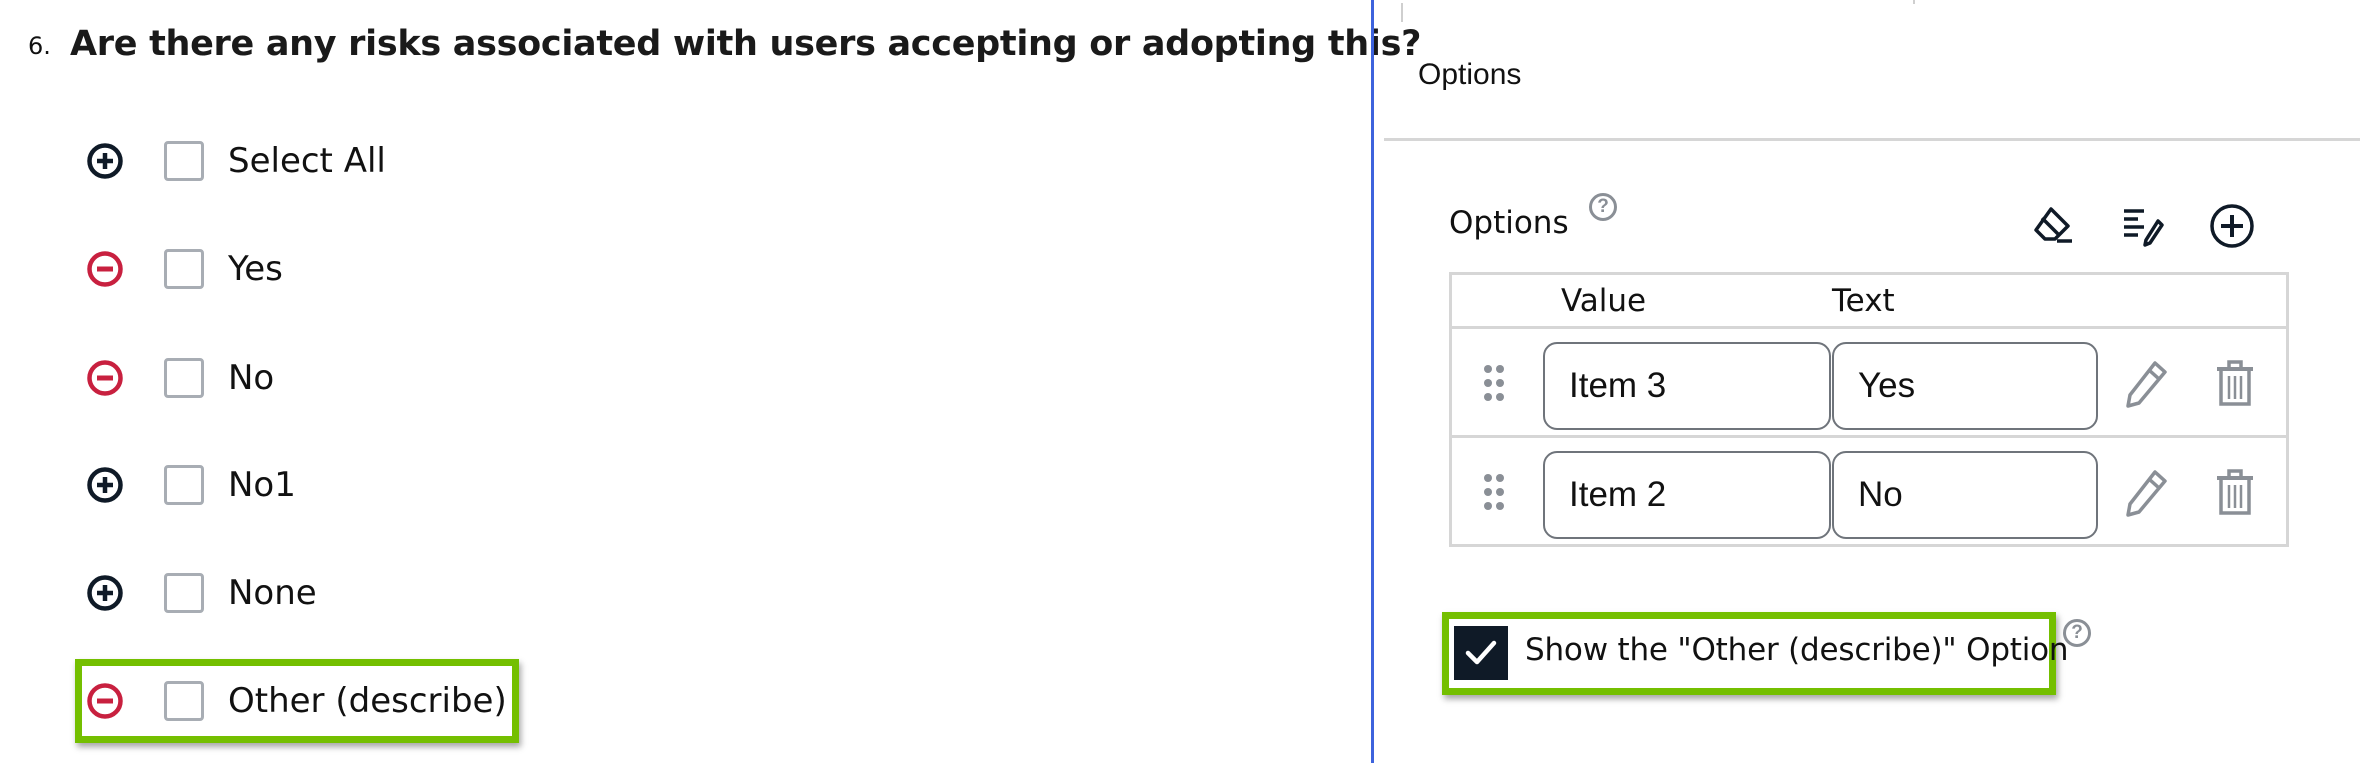 The height and width of the screenshot is (763, 2360). I want to click on checkmark-icon, so click(1481, 652).